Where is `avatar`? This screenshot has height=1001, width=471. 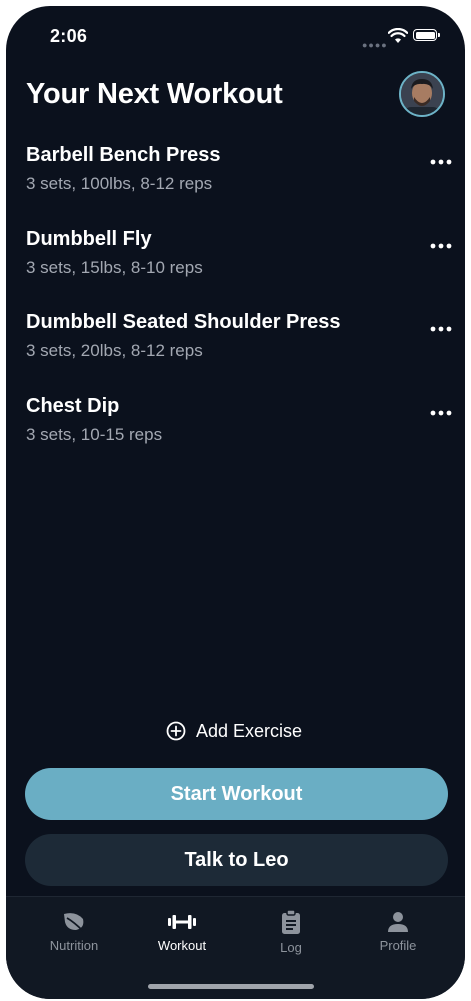
avatar is located at coordinates (422, 94).